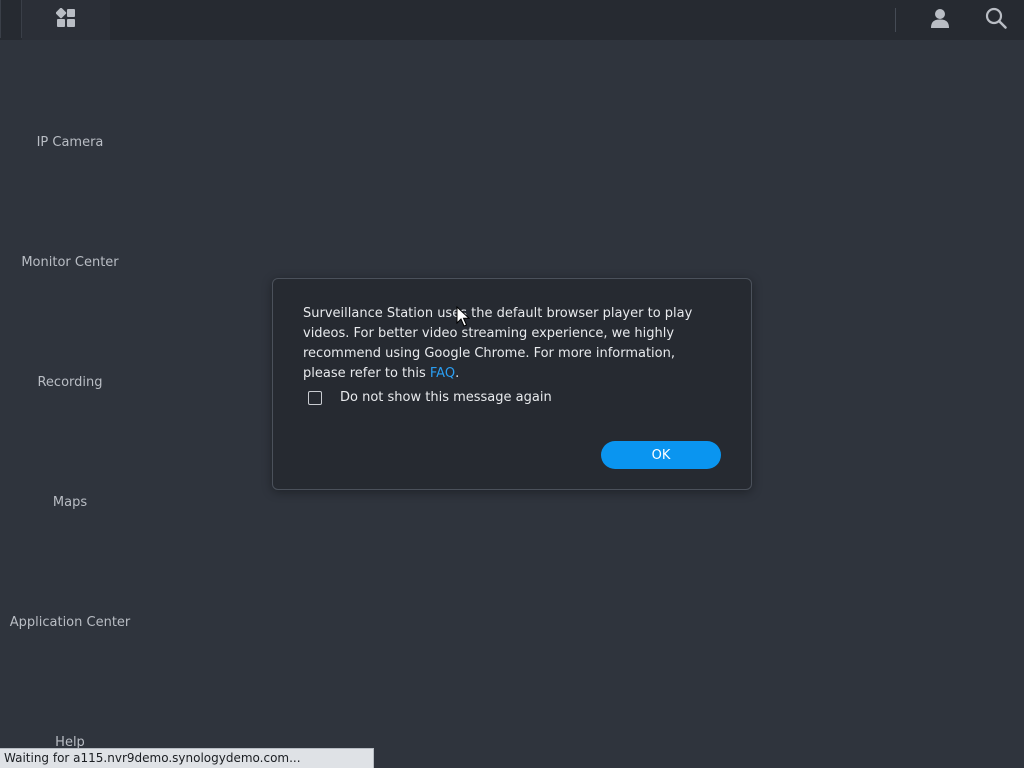  What do you see at coordinates (315, 397) in the screenshot?
I see `dont-show-again-checkbox` at bounding box center [315, 397].